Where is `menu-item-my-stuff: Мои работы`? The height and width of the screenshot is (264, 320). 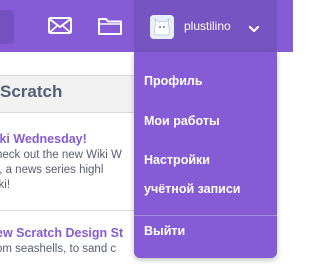 menu-item-my-stuff: Мои работы is located at coordinates (182, 121).